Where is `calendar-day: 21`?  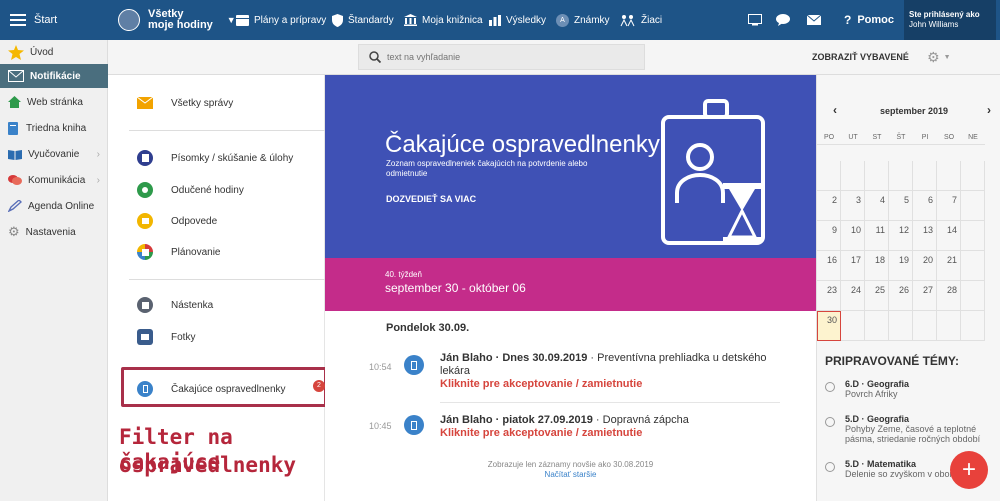
calendar-day: 21 is located at coordinates (949, 266).